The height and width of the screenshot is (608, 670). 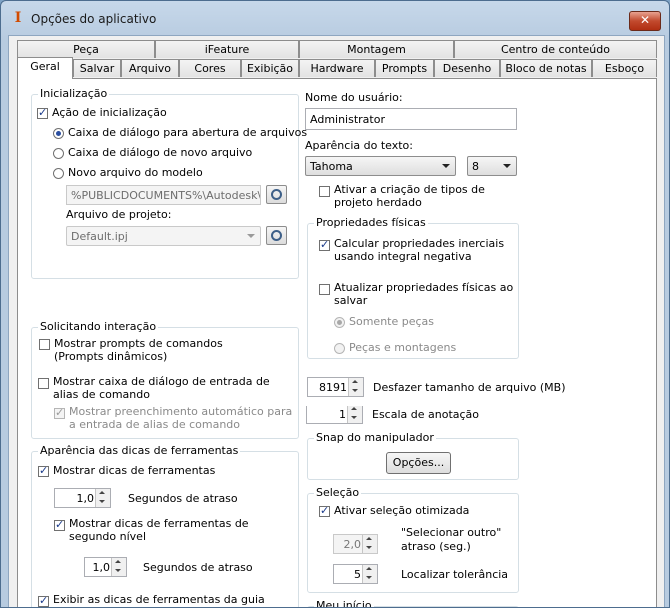 What do you see at coordinates (342, 414) in the screenshot?
I see `annotation-scale-value: 1` at bounding box center [342, 414].